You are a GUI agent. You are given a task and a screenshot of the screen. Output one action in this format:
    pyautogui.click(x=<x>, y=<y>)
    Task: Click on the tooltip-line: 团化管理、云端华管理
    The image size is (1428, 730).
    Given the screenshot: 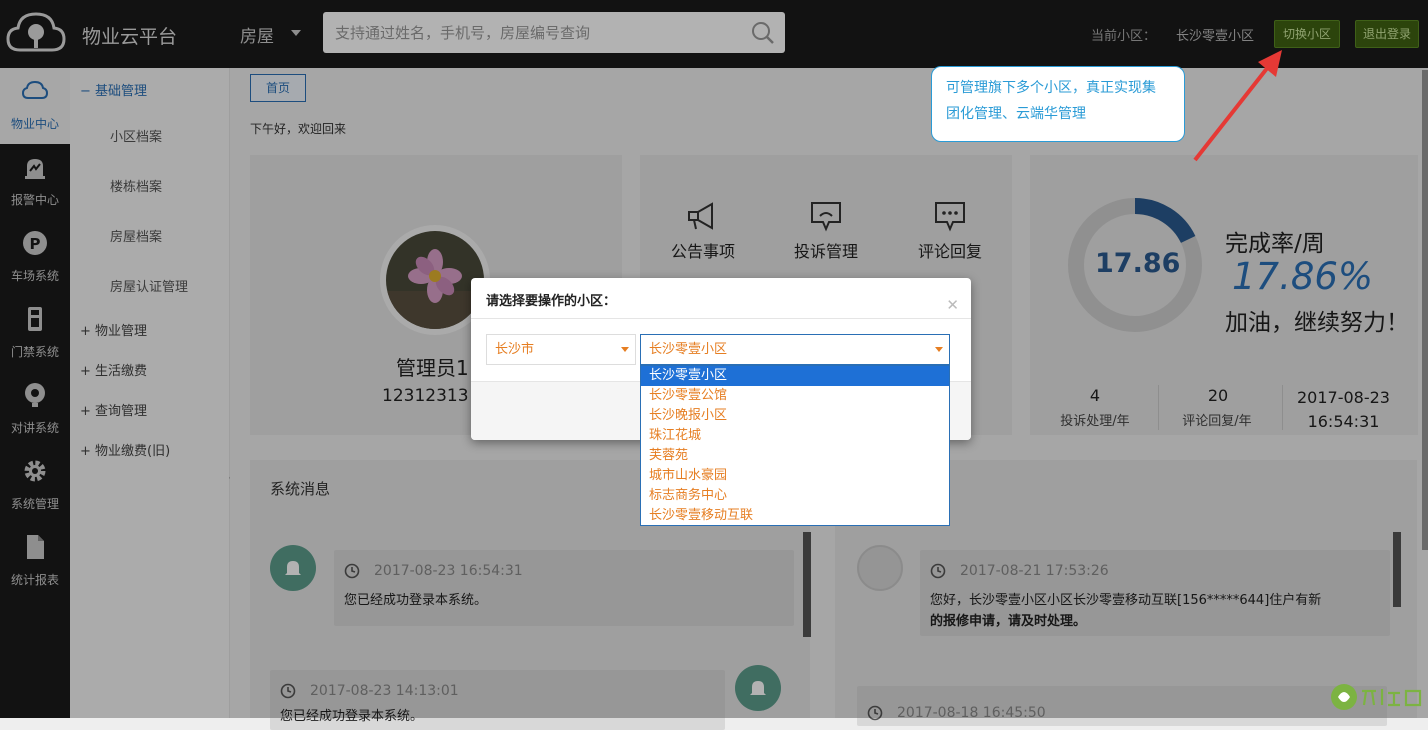 What is the action you would take?
    pyautogui.click(x=1016, y=114)
    